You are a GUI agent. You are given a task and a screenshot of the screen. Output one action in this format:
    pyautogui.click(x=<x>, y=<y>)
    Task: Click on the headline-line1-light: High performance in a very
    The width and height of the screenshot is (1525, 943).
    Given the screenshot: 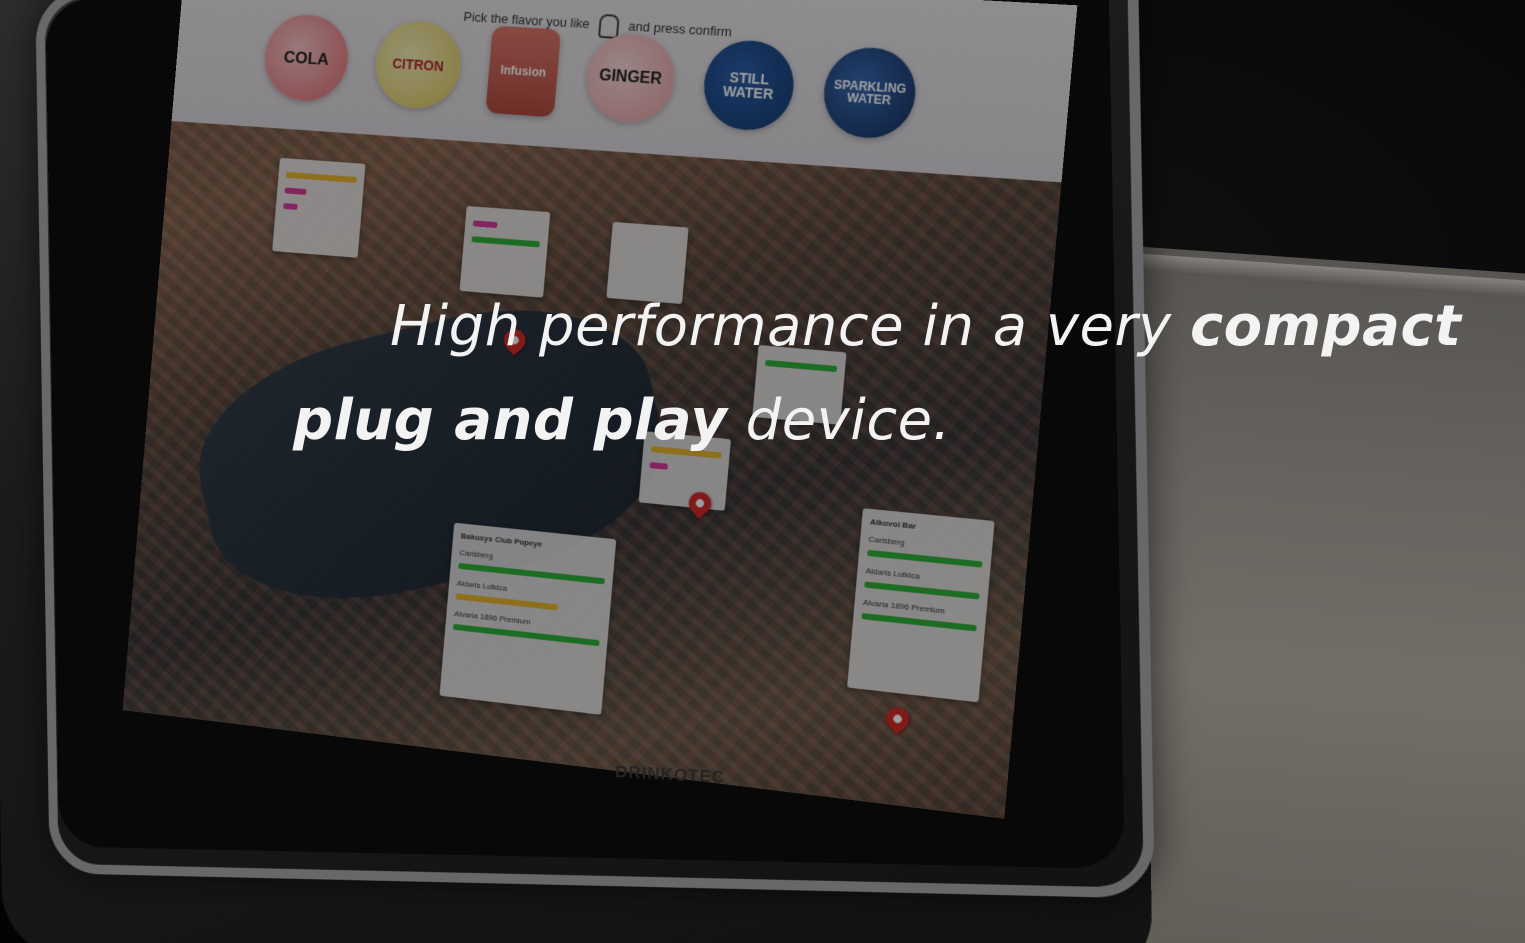 What is the action you would take?
    pyautogui.click(x=781, y=326)
    